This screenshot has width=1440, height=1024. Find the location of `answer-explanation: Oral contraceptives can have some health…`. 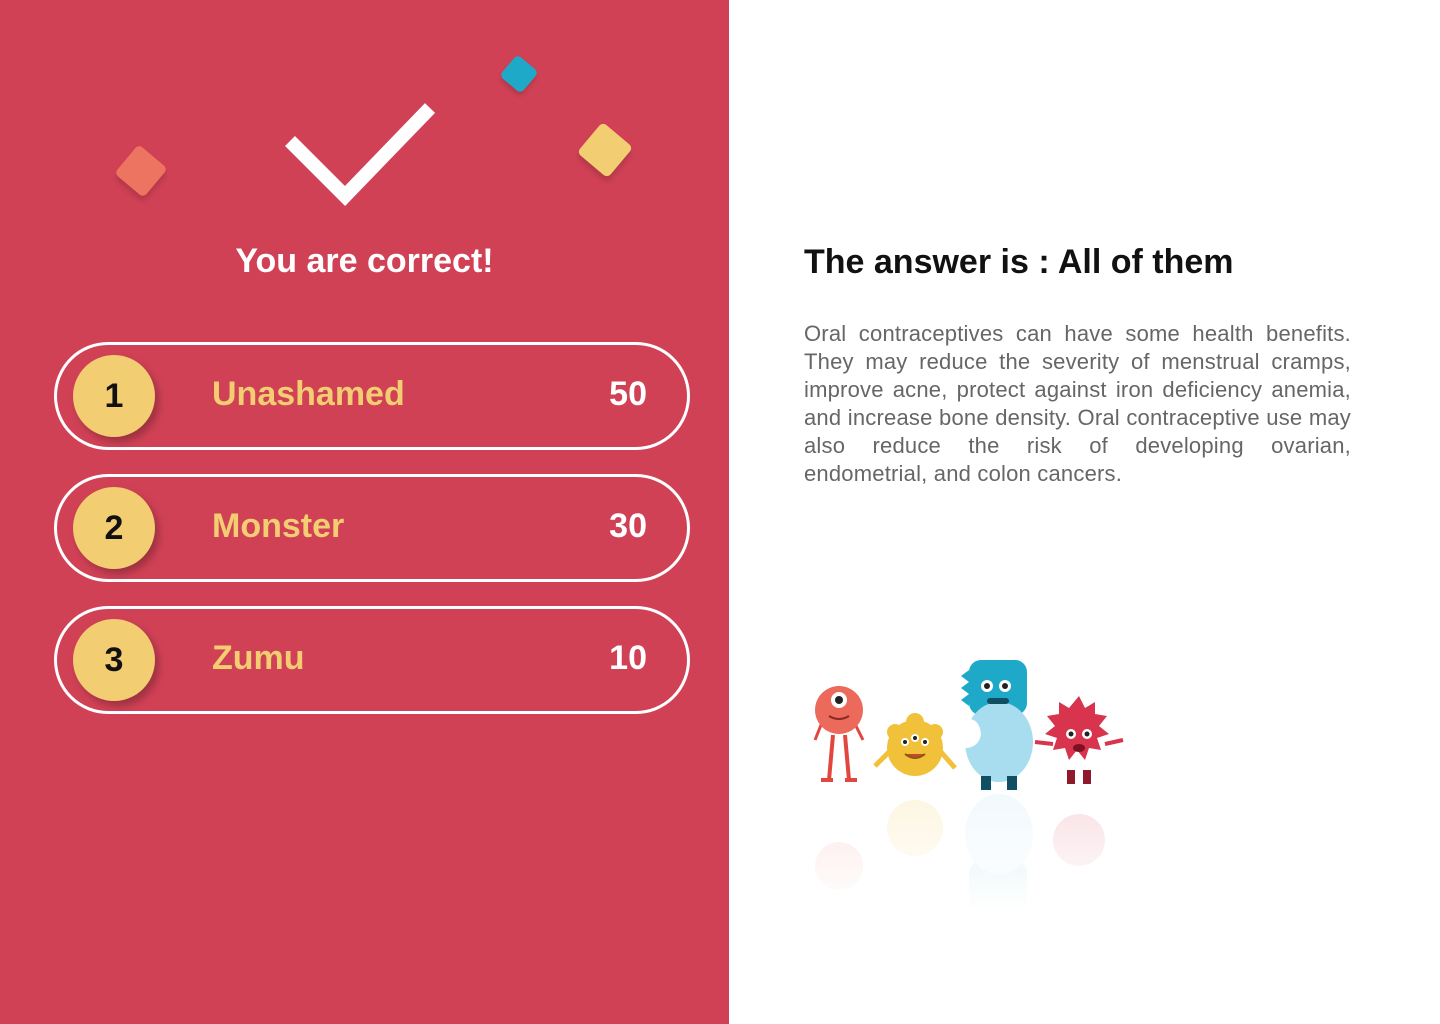

answer-explanation: Oral contraceptives can have some health… is located at coordinates (1077, 403).